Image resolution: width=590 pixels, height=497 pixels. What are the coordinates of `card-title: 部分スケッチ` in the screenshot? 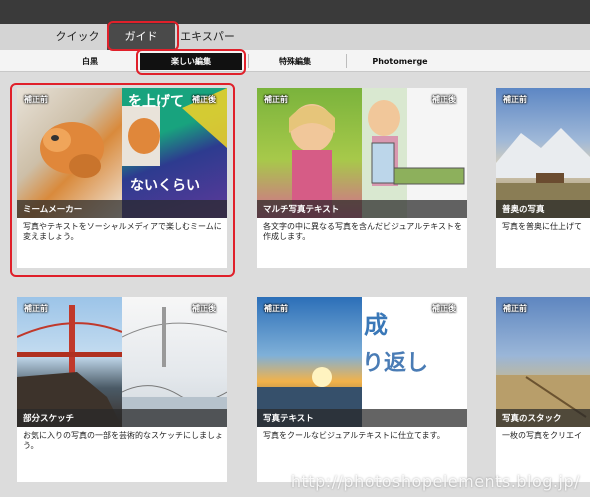 It's located at (49, 419).